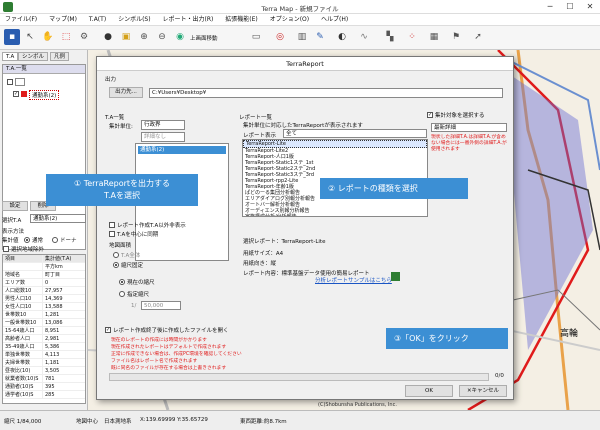 This screenshot has height=430, width=600. Describe the element at coordinates (163, 125) in the screenshot. I see `agg-unit-select: 行政界` at that location.